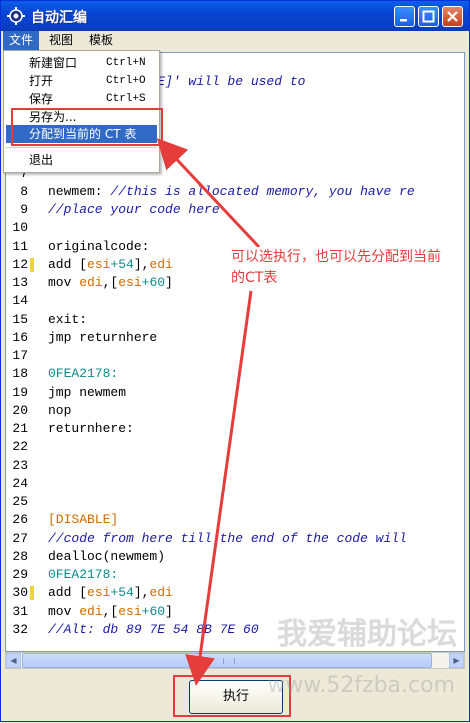 The height and width of the screenshot is (723, 470). What do you see at coordinates (367, 634) in the screenshot?
I see `watermark-text: 我爱辅助论坛` at bounding box center [367, 634].